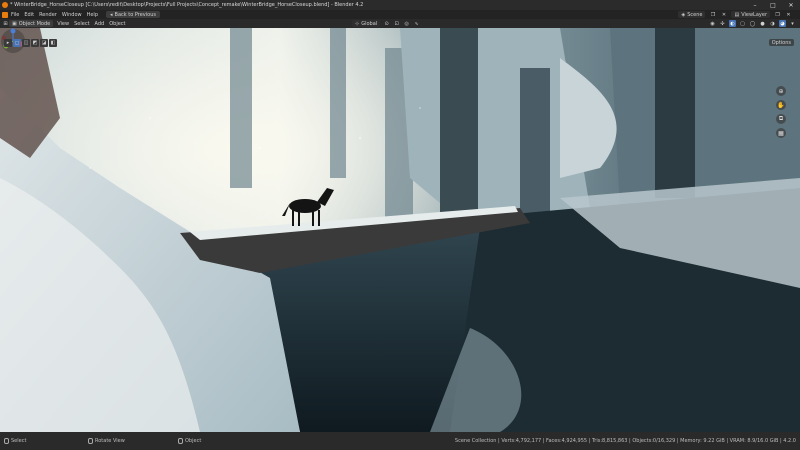 The image size is (800, 450). Describe the element at coordinates (189, 441) in the screenshot. I see `status-object: Object` at that location.